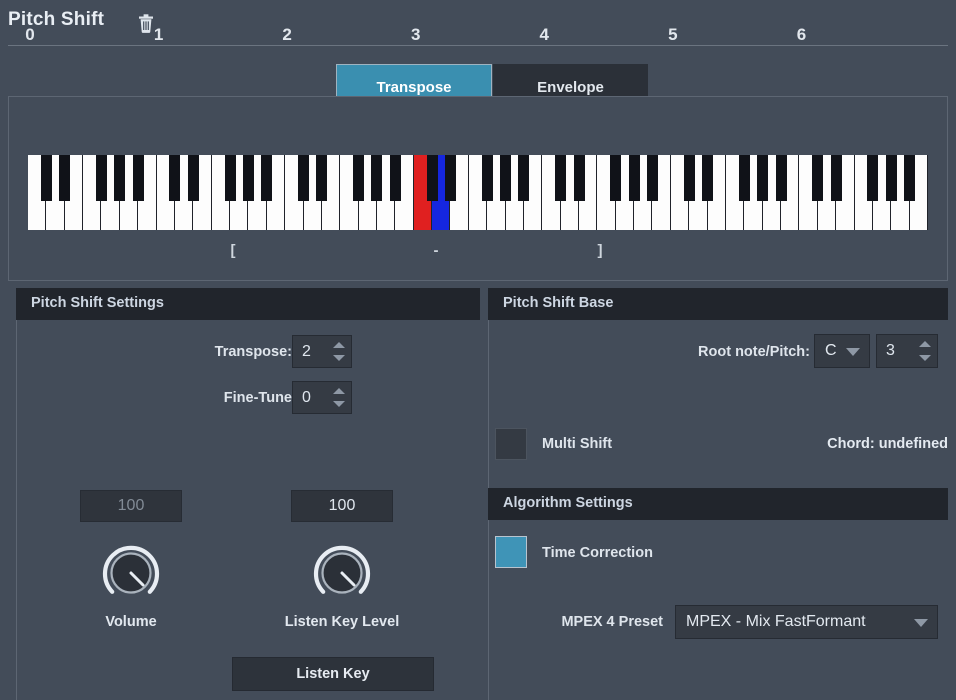  What do you see at coordinates (97, 303) in the screenshot?
I see `pitch-shift-settings-title: Pitch Shift Settings` at bounding box center [97, 303].